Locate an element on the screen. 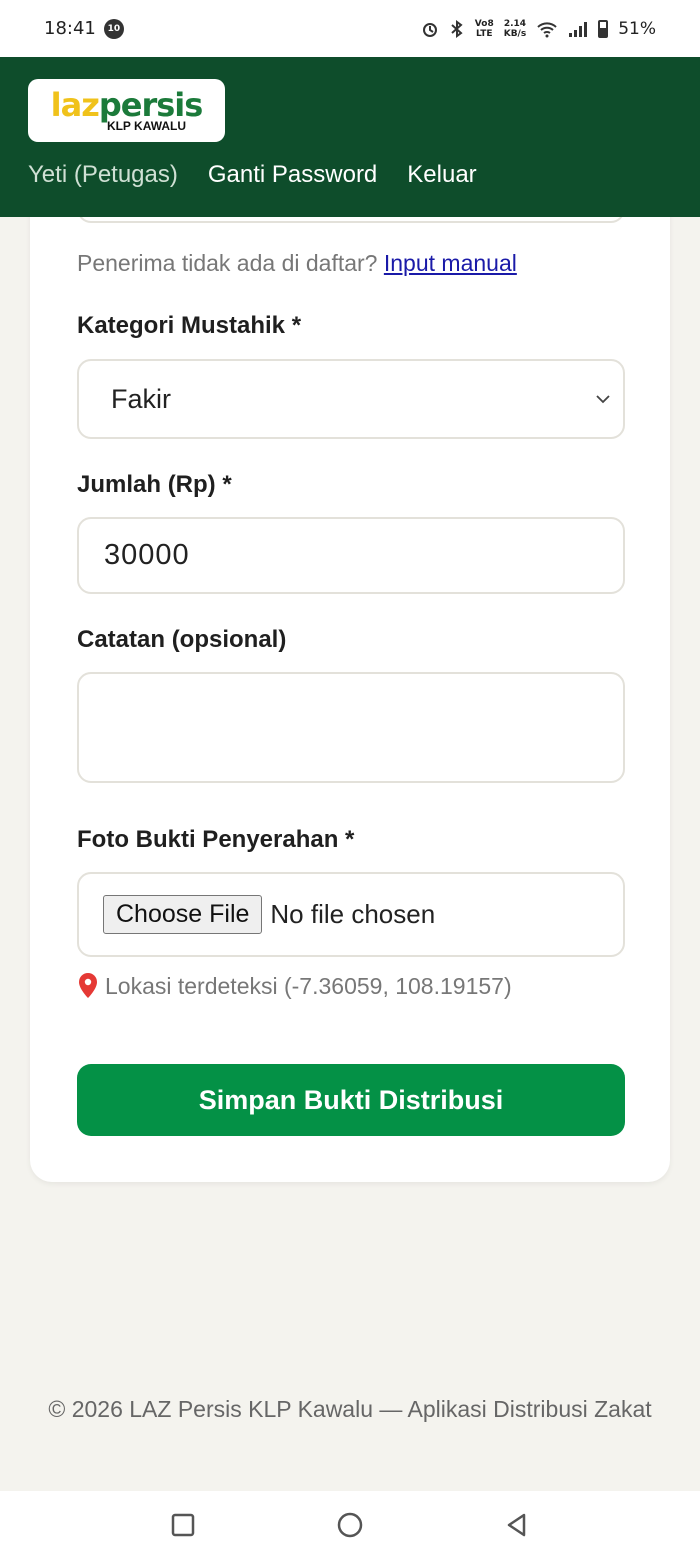  location-status: Lokasi terdeteksi (-7.36059, 108.19157) is located at coordinates (294, 986).